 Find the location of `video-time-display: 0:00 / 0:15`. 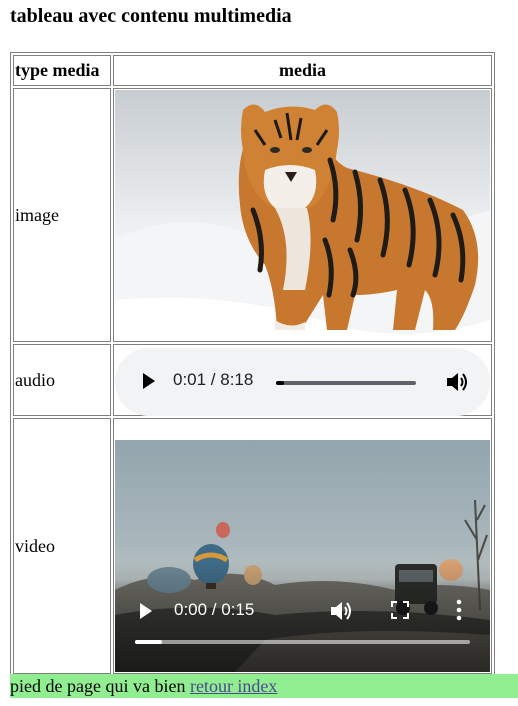

video-time-display: 0:00 / 0:15 is located at coordinates (214, 609).